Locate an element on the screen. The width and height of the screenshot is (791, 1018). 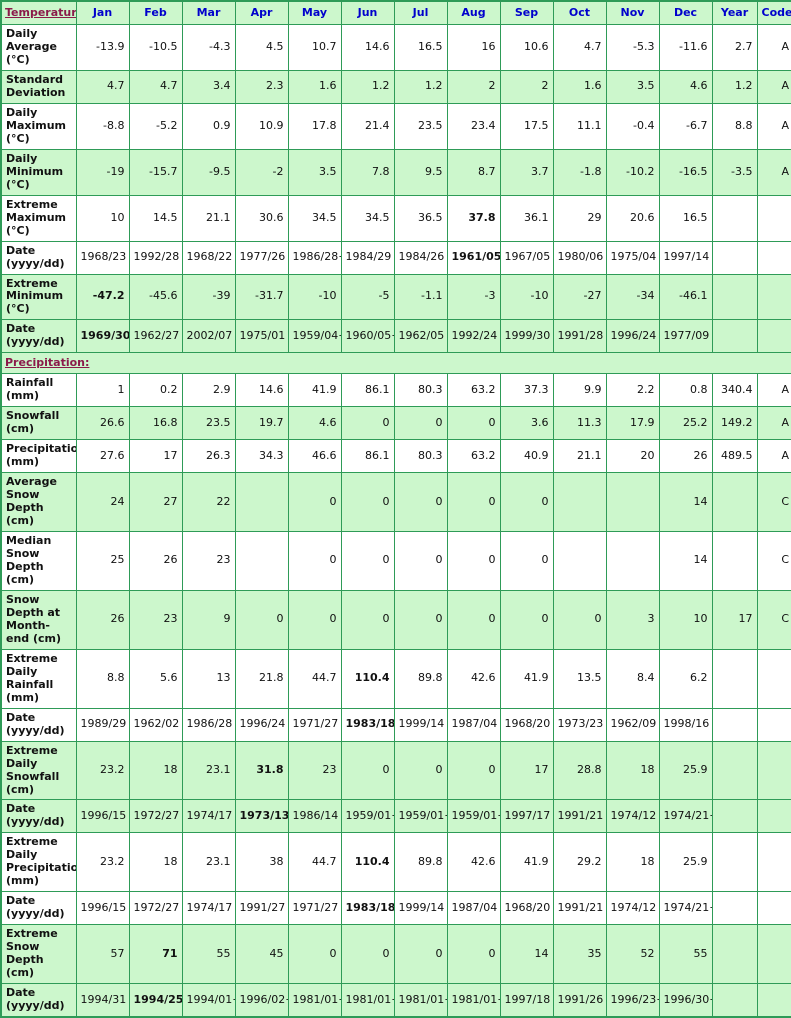
column-header-jan: Jan is located at coordinates (102, 12).